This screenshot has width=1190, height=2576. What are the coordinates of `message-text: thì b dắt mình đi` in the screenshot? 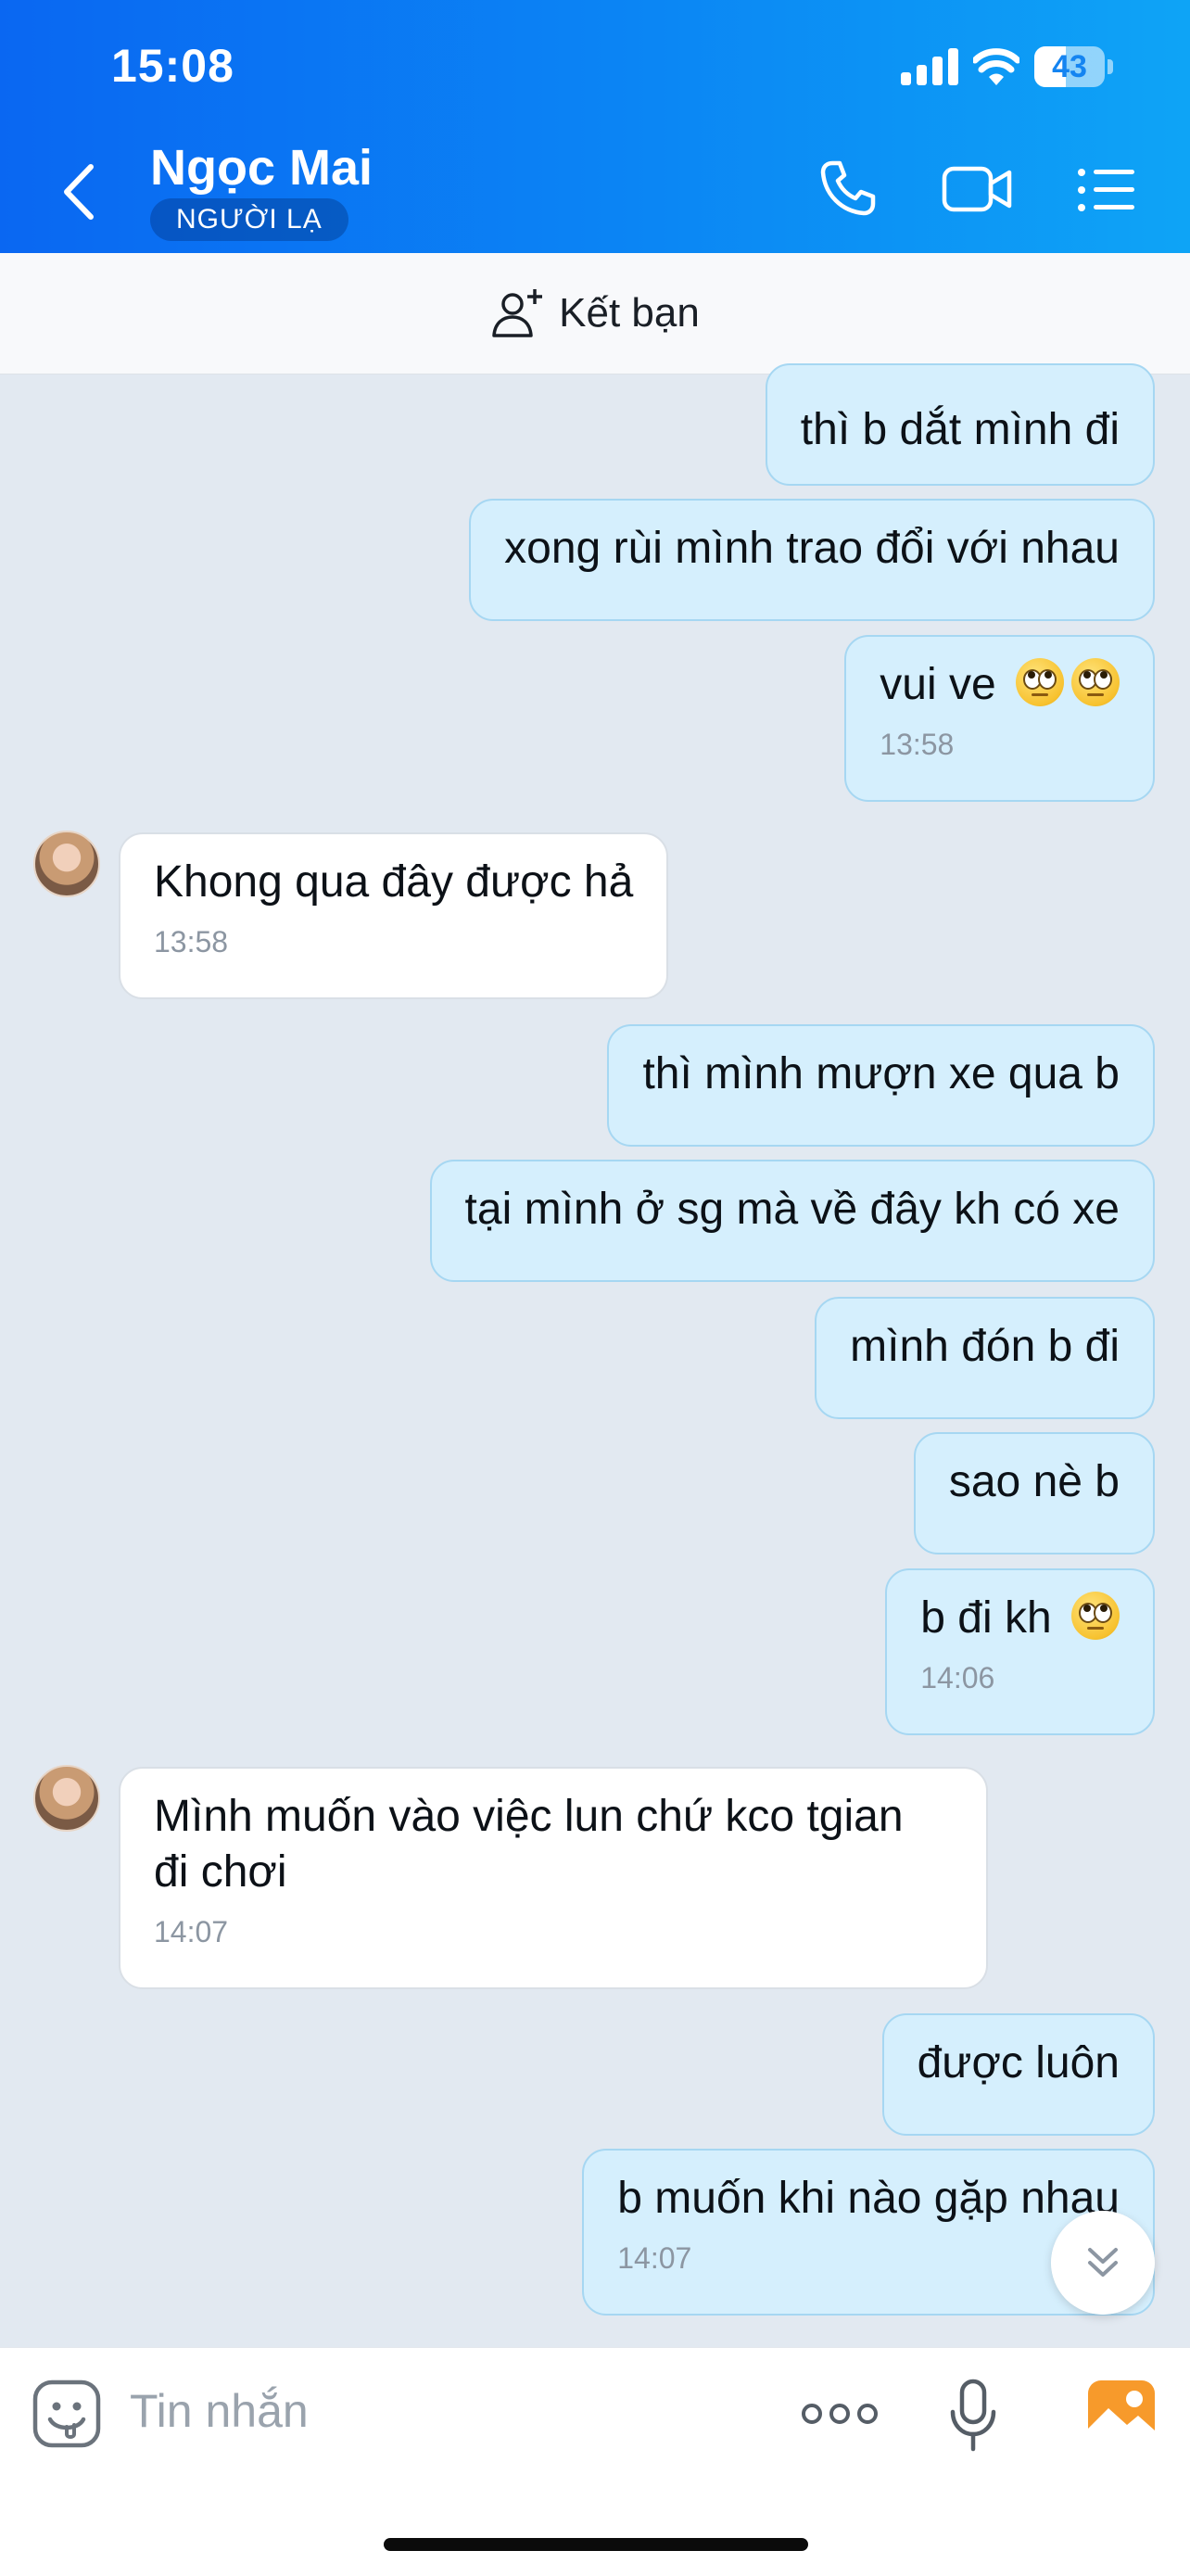 It's located at (960, 429).